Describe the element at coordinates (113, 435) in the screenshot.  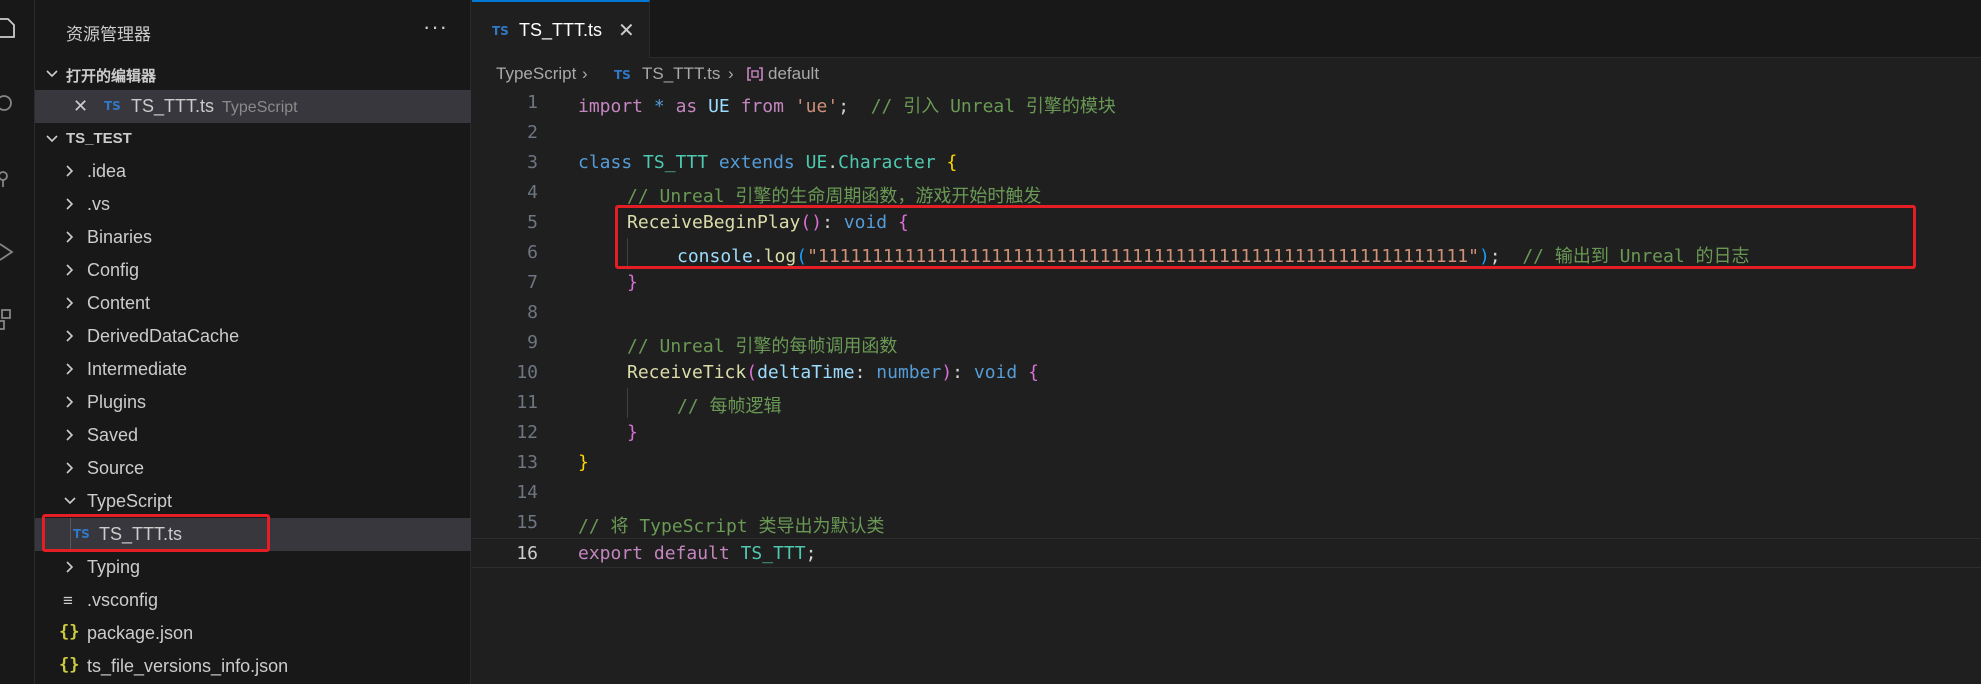
I see `tree-label: Saved` at that location.